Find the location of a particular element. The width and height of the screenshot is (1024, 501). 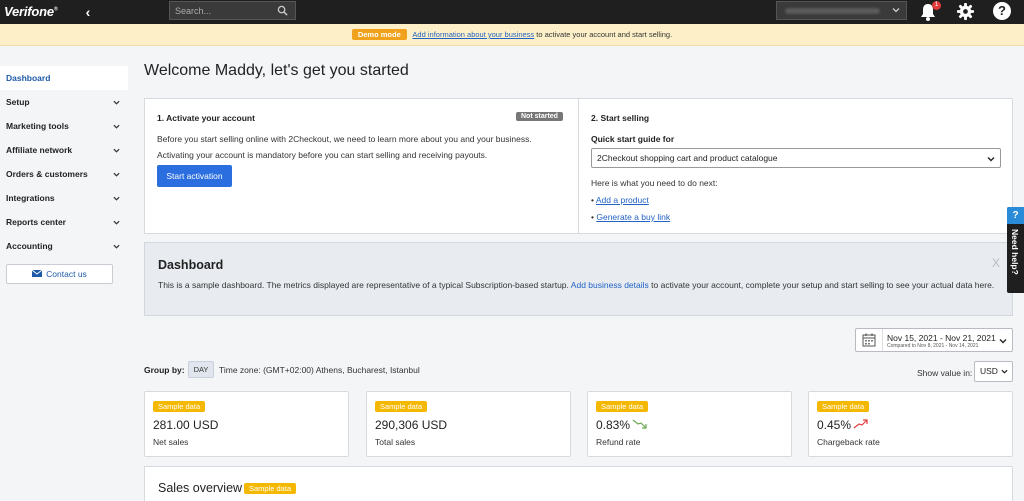

metric-refund-rate: Sample data 0.83% Refund rate is located at coordinates (689, 424).